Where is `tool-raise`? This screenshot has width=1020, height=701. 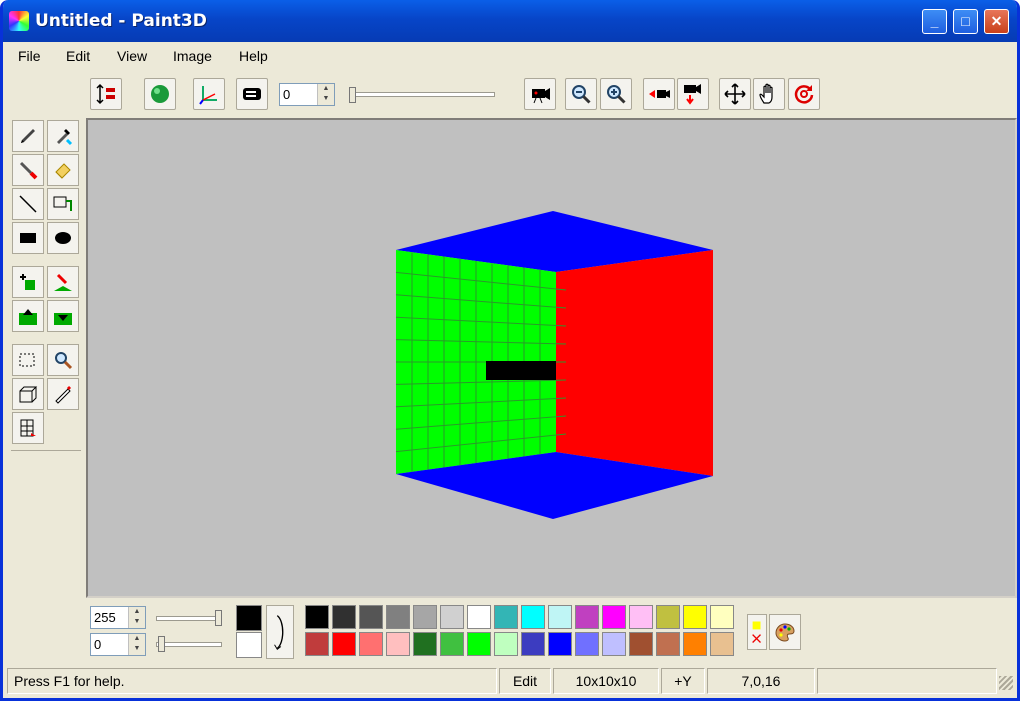 tool-raise is located at coordinates (28, 316).